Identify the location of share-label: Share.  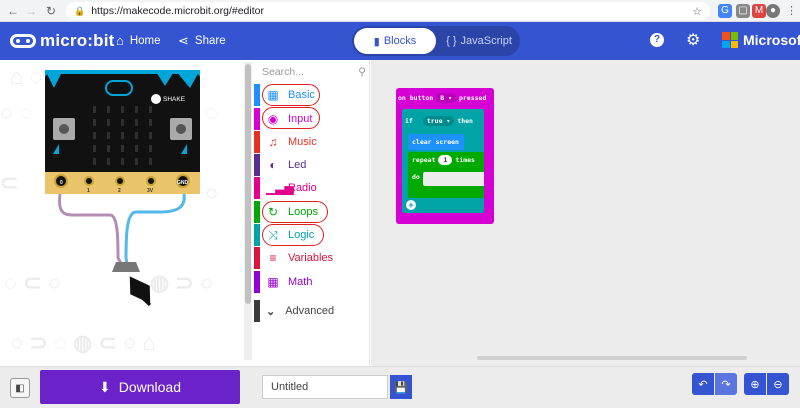
(210, 41).